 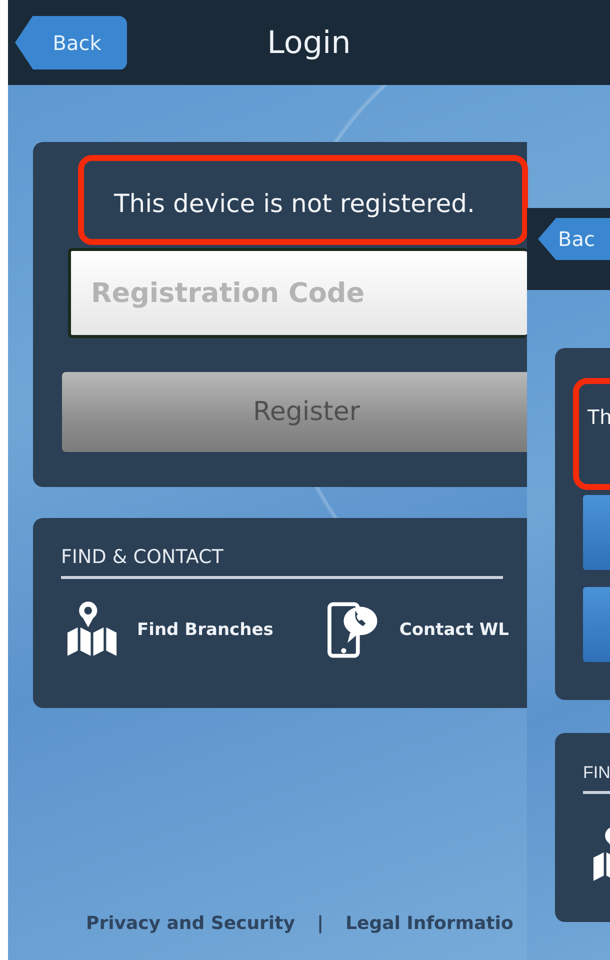 What do you see at coordinates (167, 630) in the screenshot?
I see `link-button: Find Branches` at bounding box center [167, 630].